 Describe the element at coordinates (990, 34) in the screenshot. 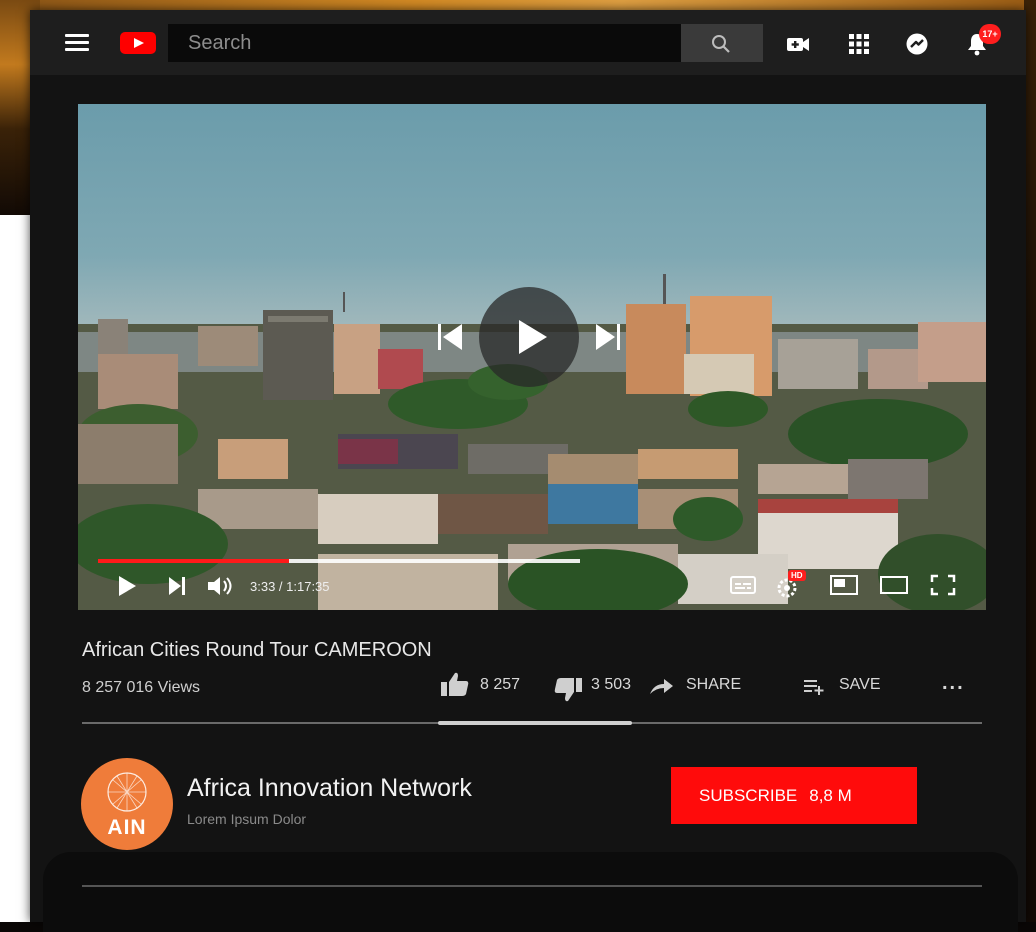

I see `notification-badge: 17+` at that location.